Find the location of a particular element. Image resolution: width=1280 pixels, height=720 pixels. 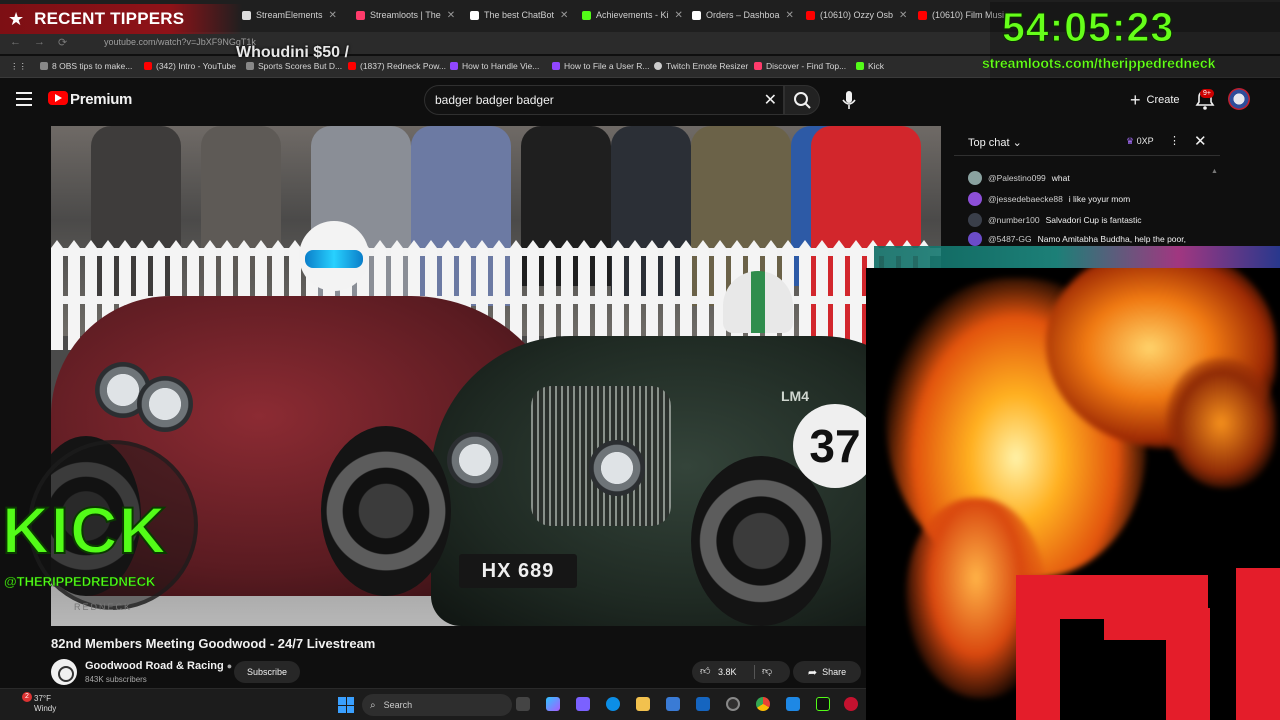

channel-name: Goodwood Road & Racing ● is located at coordinates (158, 666).